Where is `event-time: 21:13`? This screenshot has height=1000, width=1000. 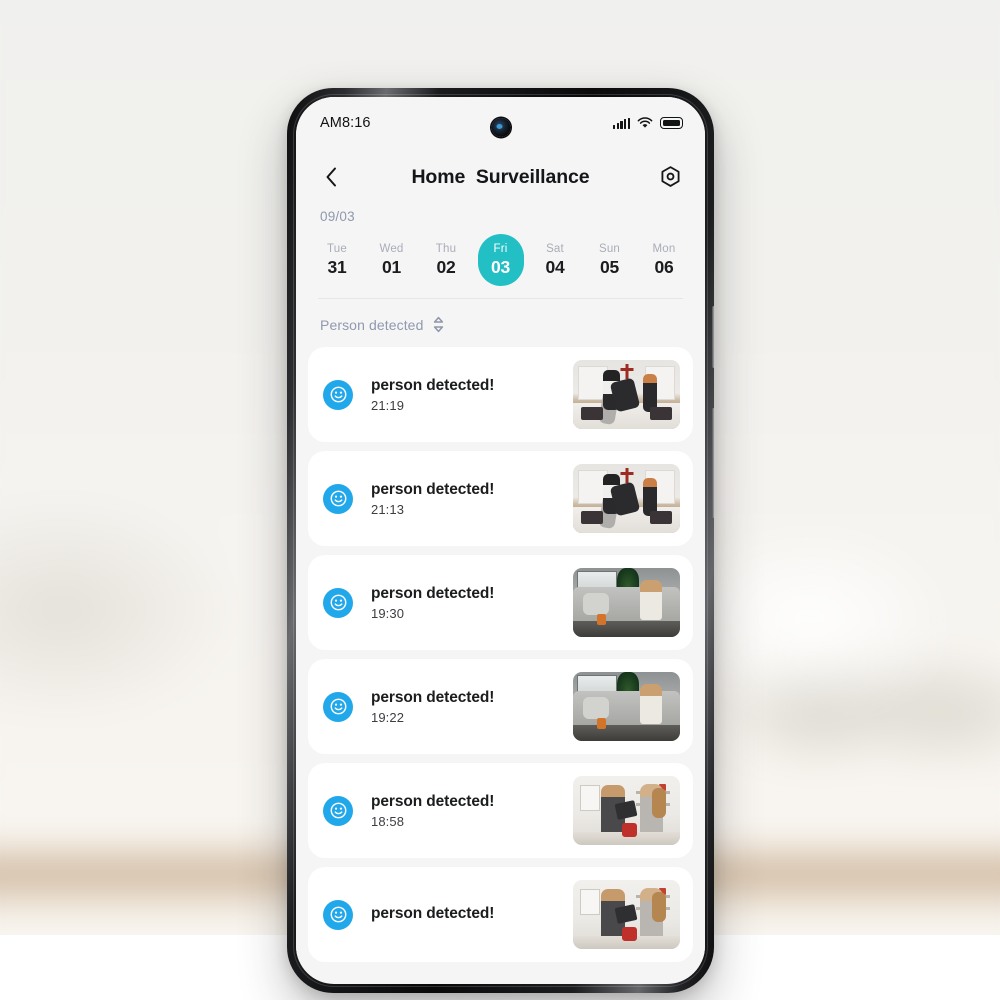 event-time: 21:13 is located at coordinates (388, 509).